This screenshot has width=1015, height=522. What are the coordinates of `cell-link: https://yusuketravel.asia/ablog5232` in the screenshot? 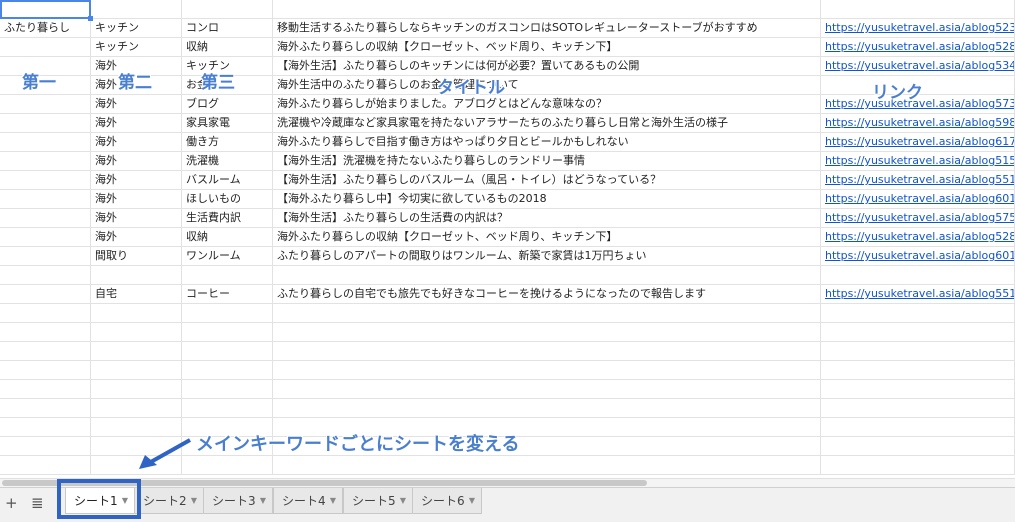 It's located at (918, 28).